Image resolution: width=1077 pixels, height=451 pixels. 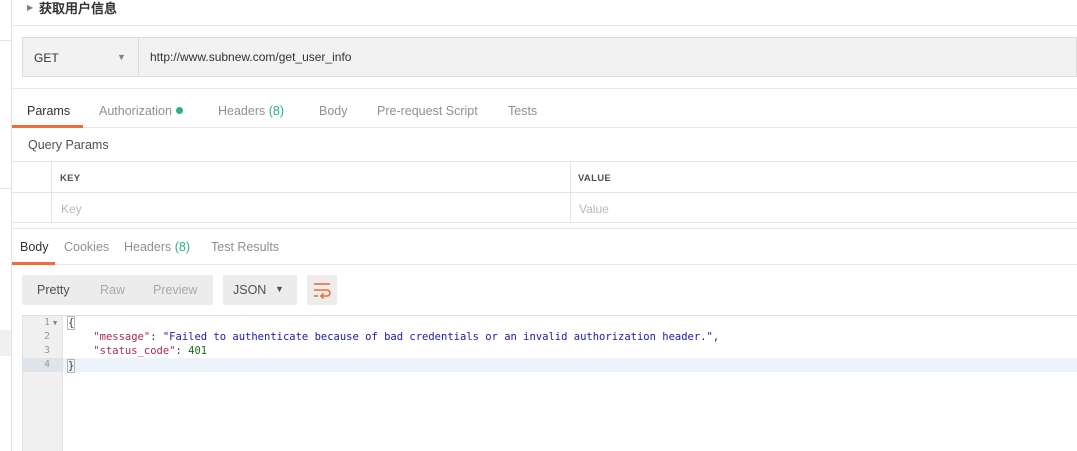 What do you see at coordinates (544, 208) in the screenshot?
I see `table-row: Key Value` at bounding box center [544, 208].